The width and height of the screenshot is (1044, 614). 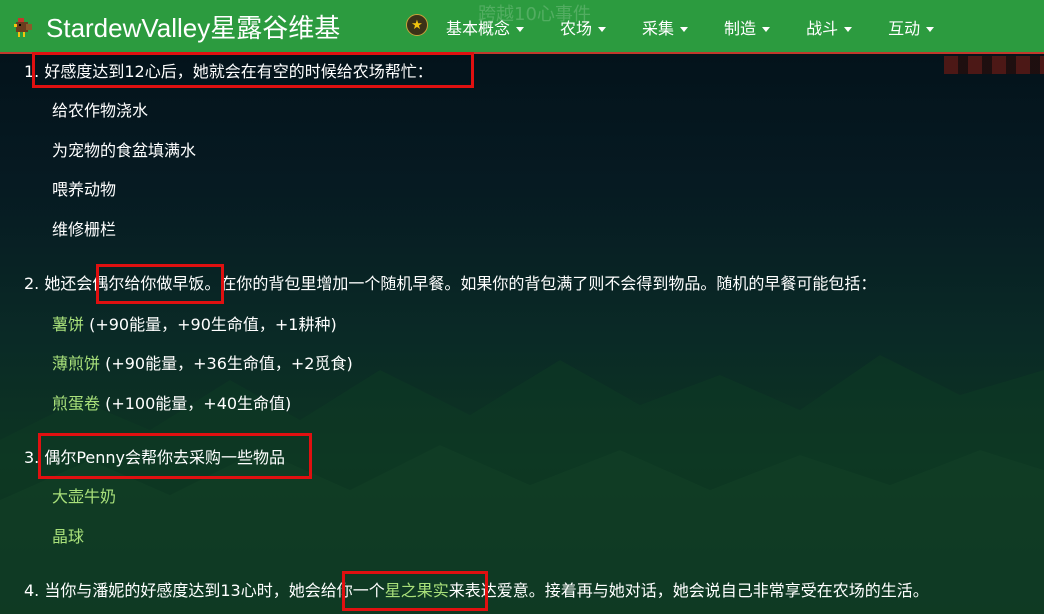 What do you see at coordinates (226, 363) in the screenshot?
I see `breakfast-detail: (+90能量，+36生命值，+2觅食)` at bounding box center [226, 363].